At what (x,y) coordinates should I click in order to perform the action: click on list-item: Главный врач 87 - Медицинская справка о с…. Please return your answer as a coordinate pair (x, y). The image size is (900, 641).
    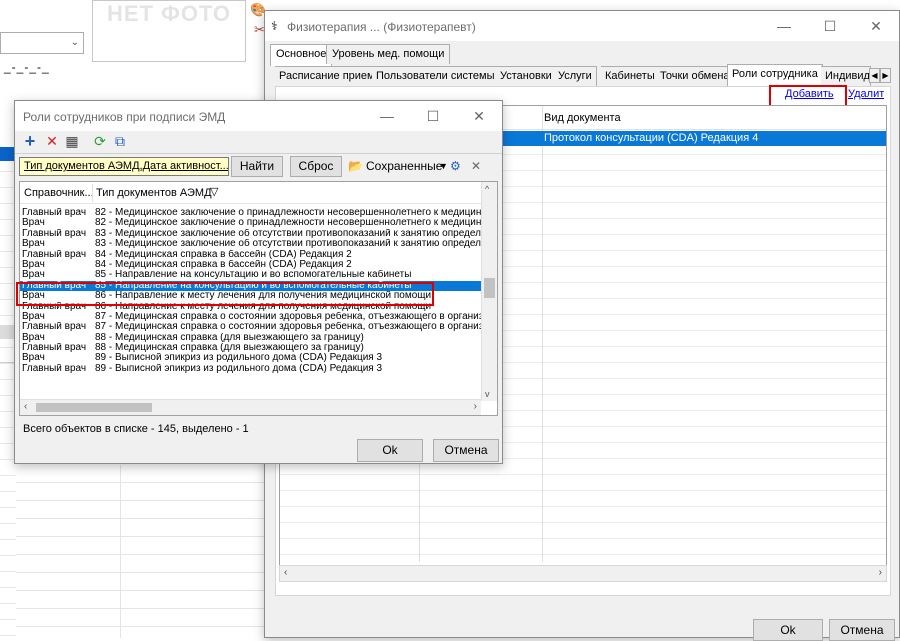
    Looking at the image, I should click on (250, 327).